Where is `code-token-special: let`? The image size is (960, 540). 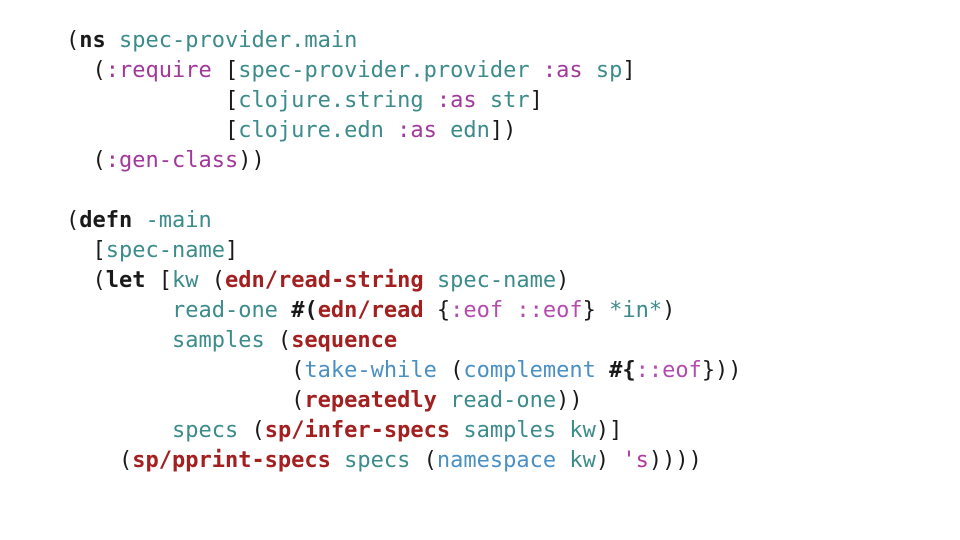 code-token-special: let is located at coordinates (125, 280).